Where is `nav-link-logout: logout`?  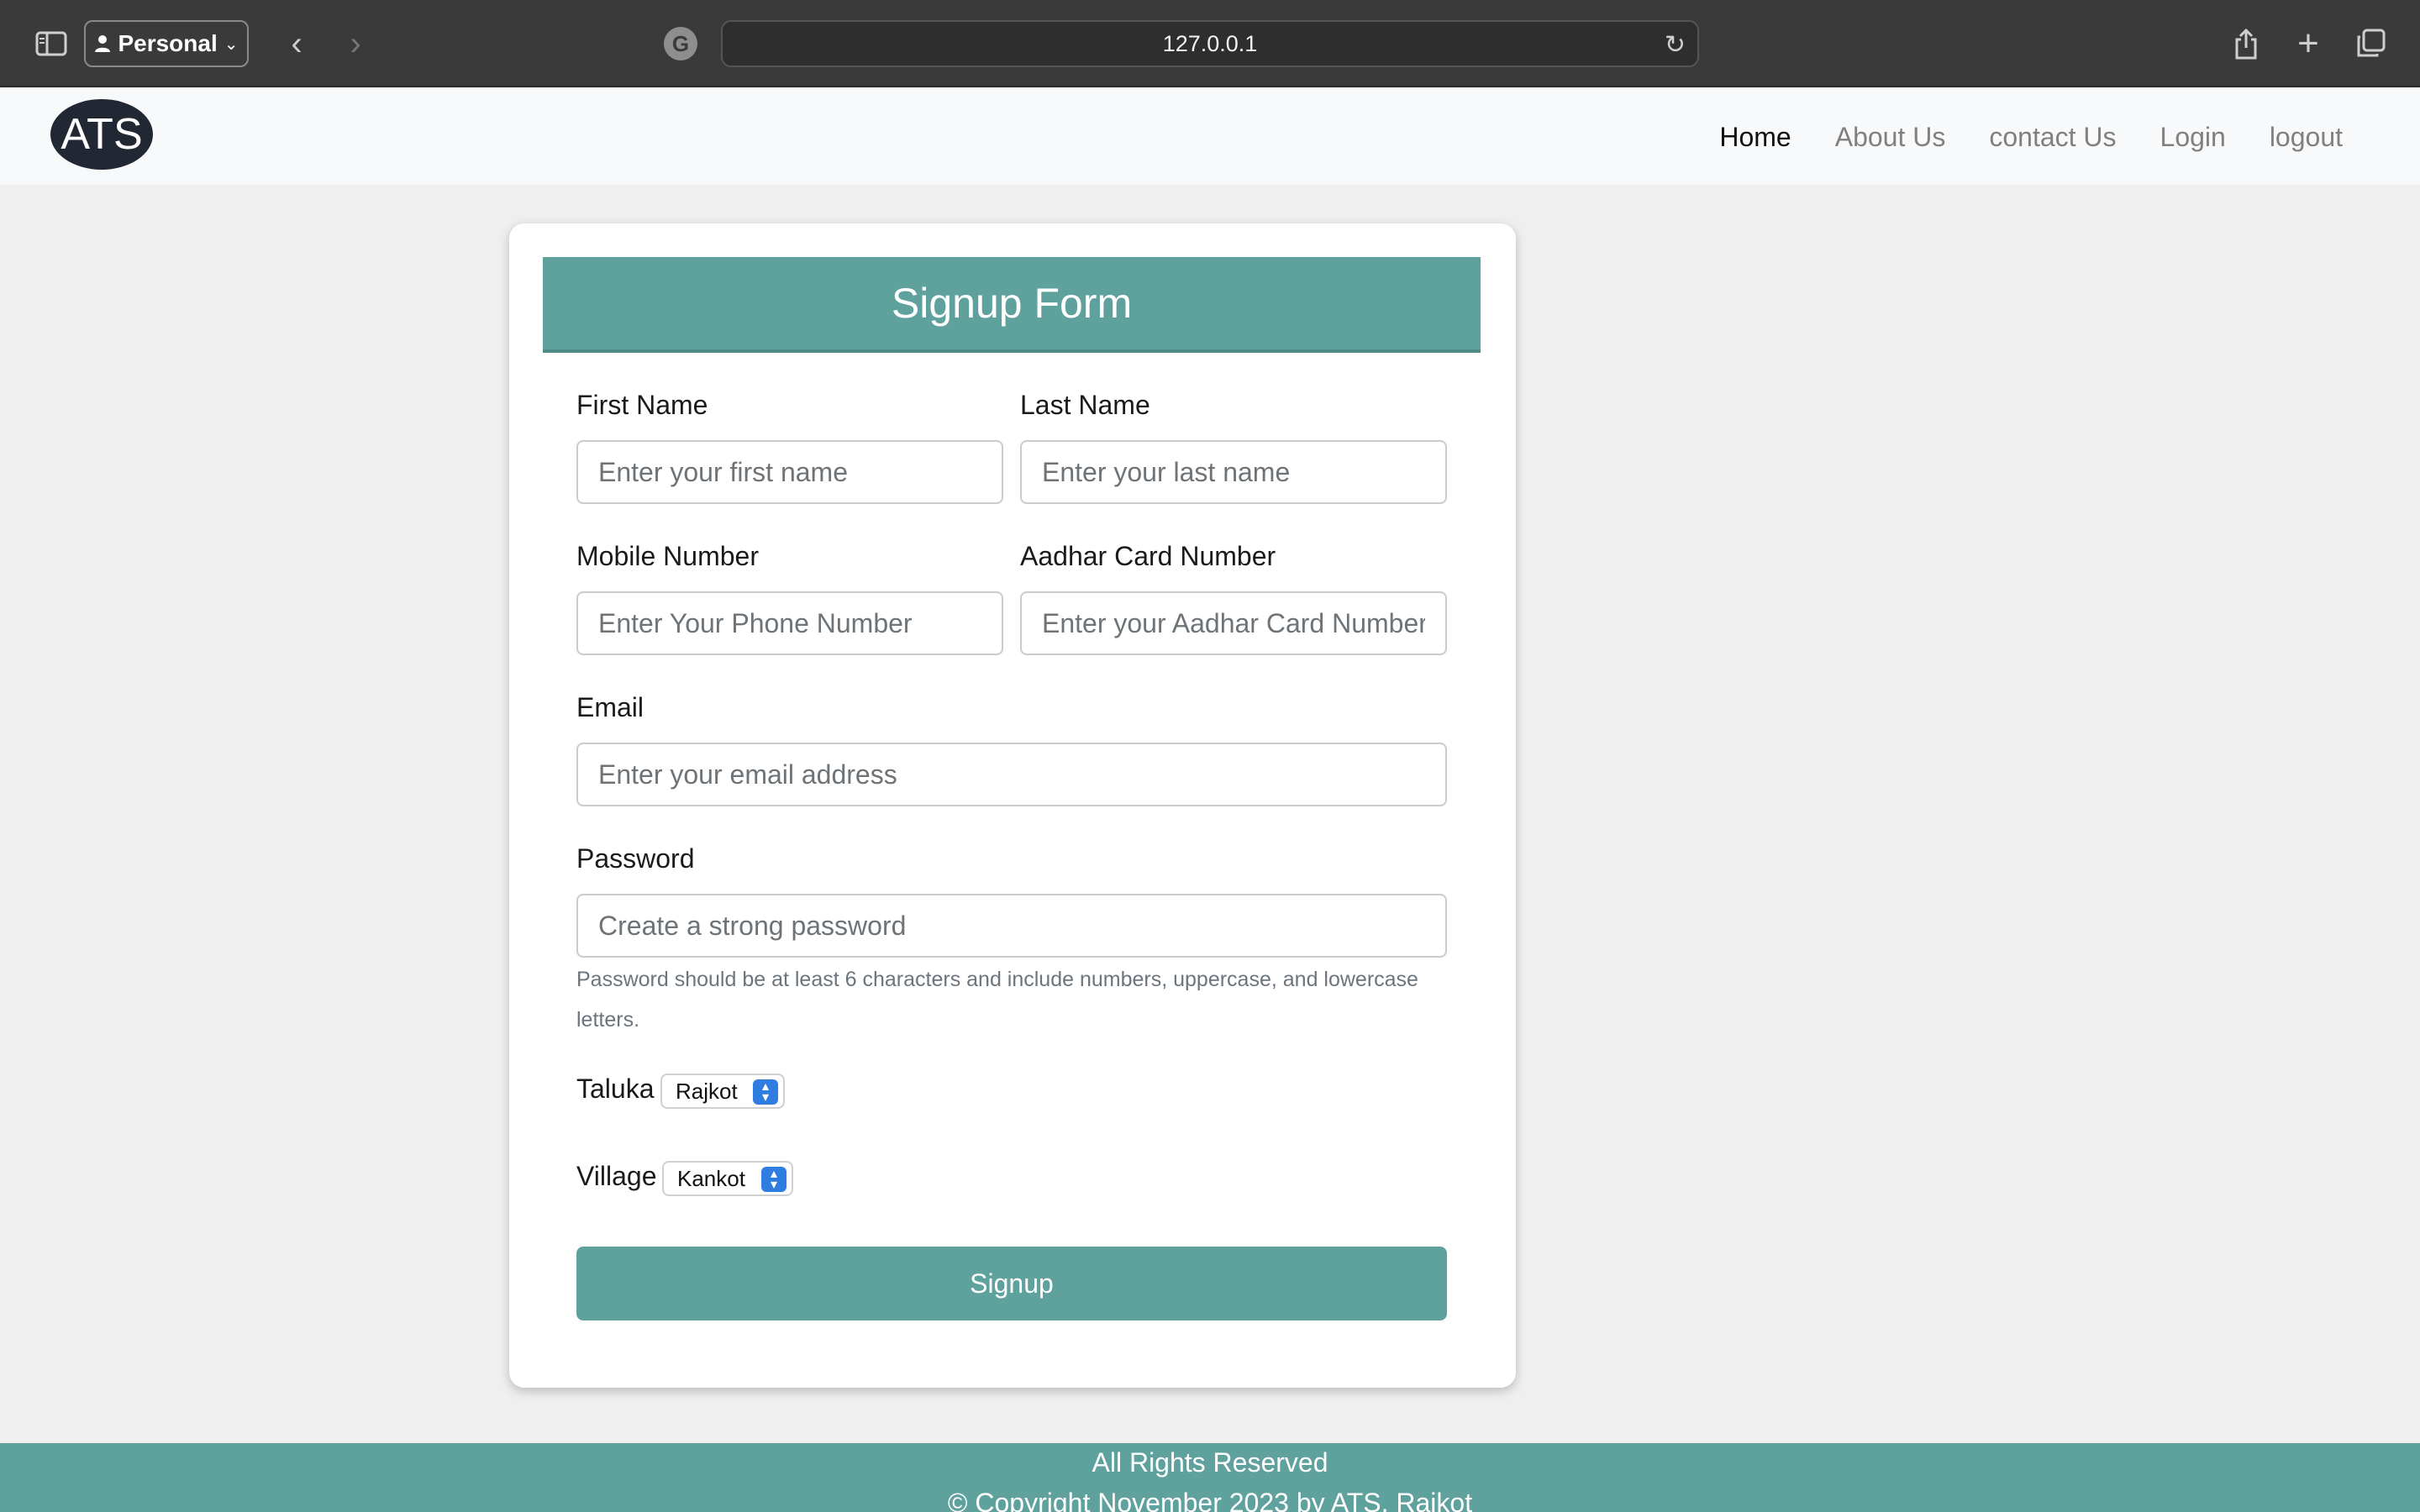 nav-link-logout: logout is located at coordinates (2306, 137).